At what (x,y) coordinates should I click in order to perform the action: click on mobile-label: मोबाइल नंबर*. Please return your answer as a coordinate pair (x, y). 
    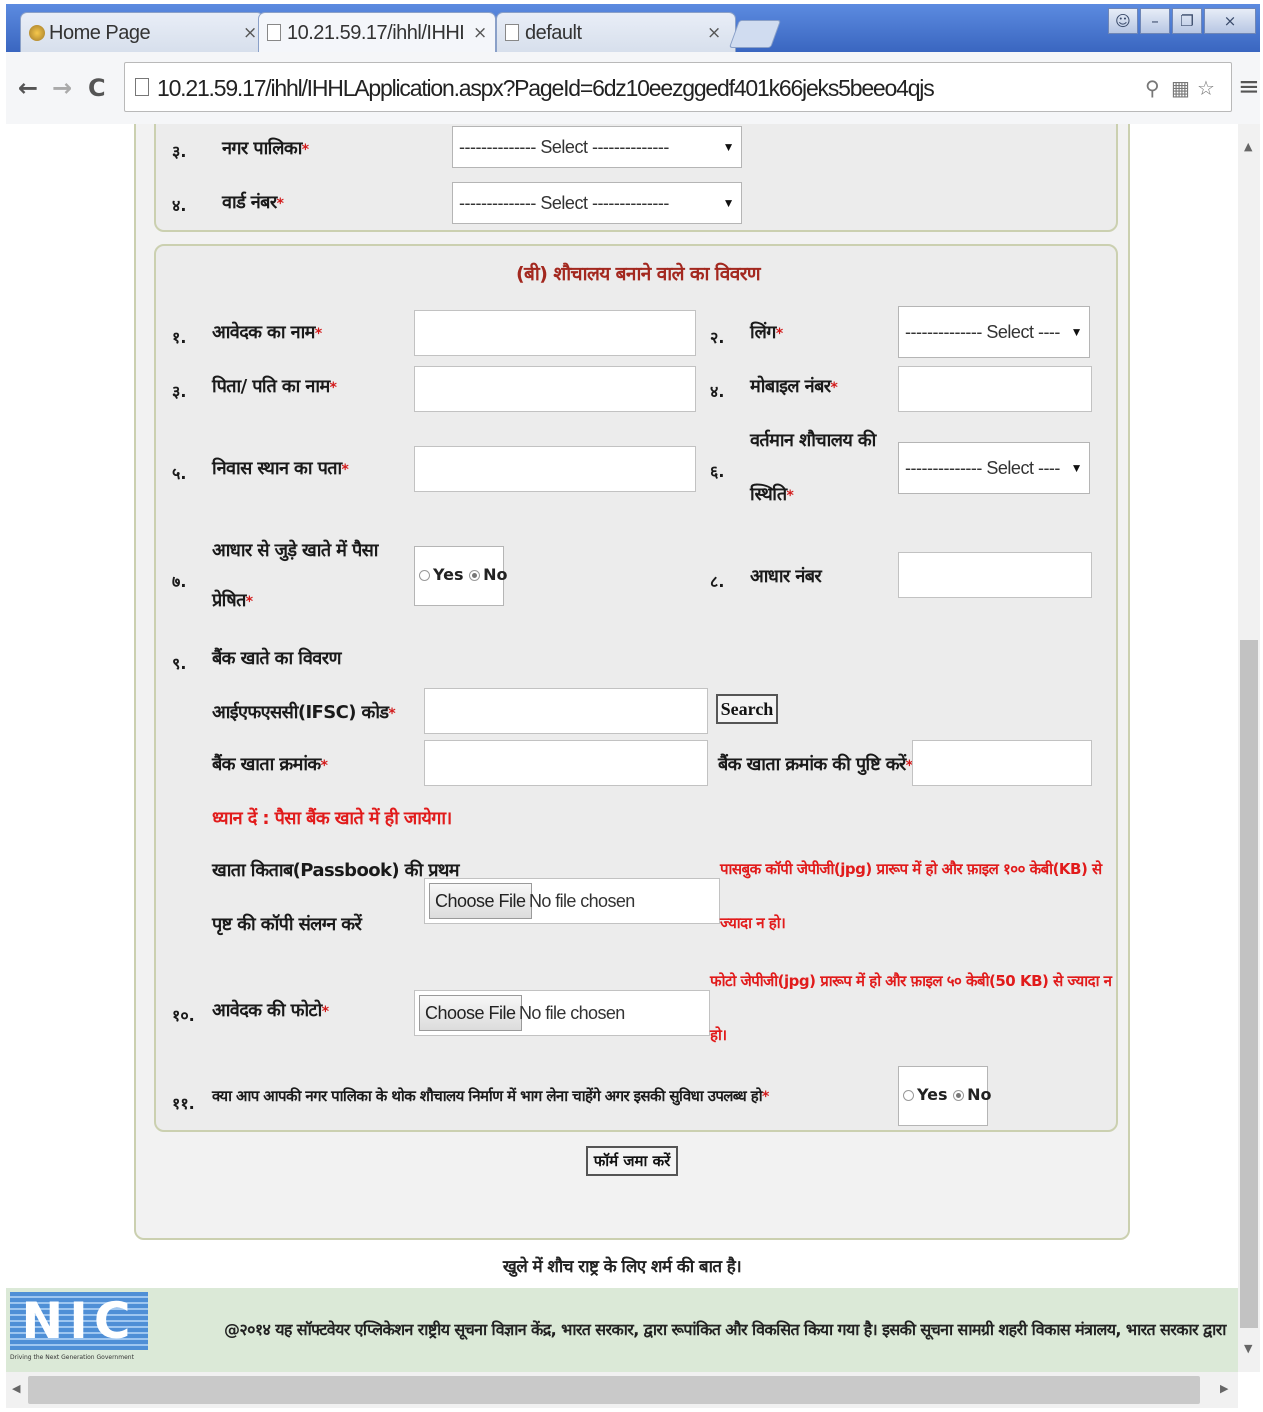
    Looking at the image, I should click on (794, 386).